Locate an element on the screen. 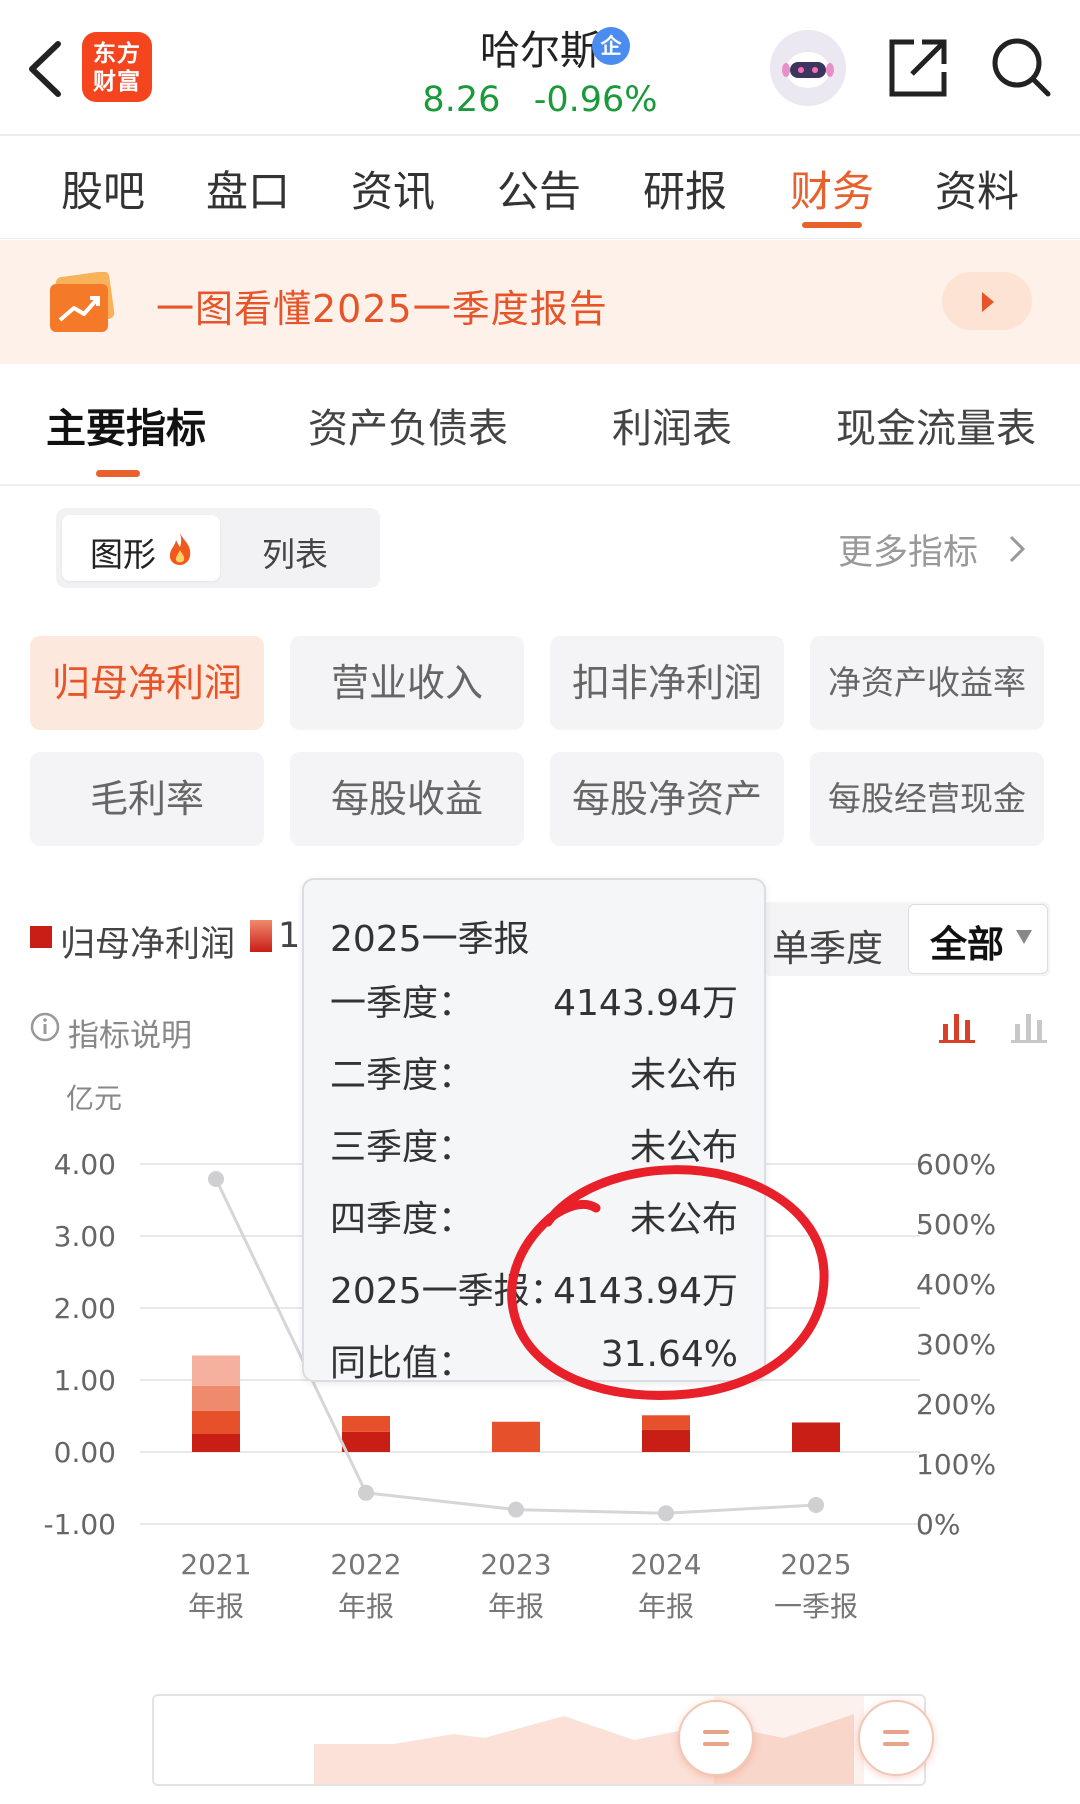  y2-tick-label: 200% is located at coordinates (956, 1404).